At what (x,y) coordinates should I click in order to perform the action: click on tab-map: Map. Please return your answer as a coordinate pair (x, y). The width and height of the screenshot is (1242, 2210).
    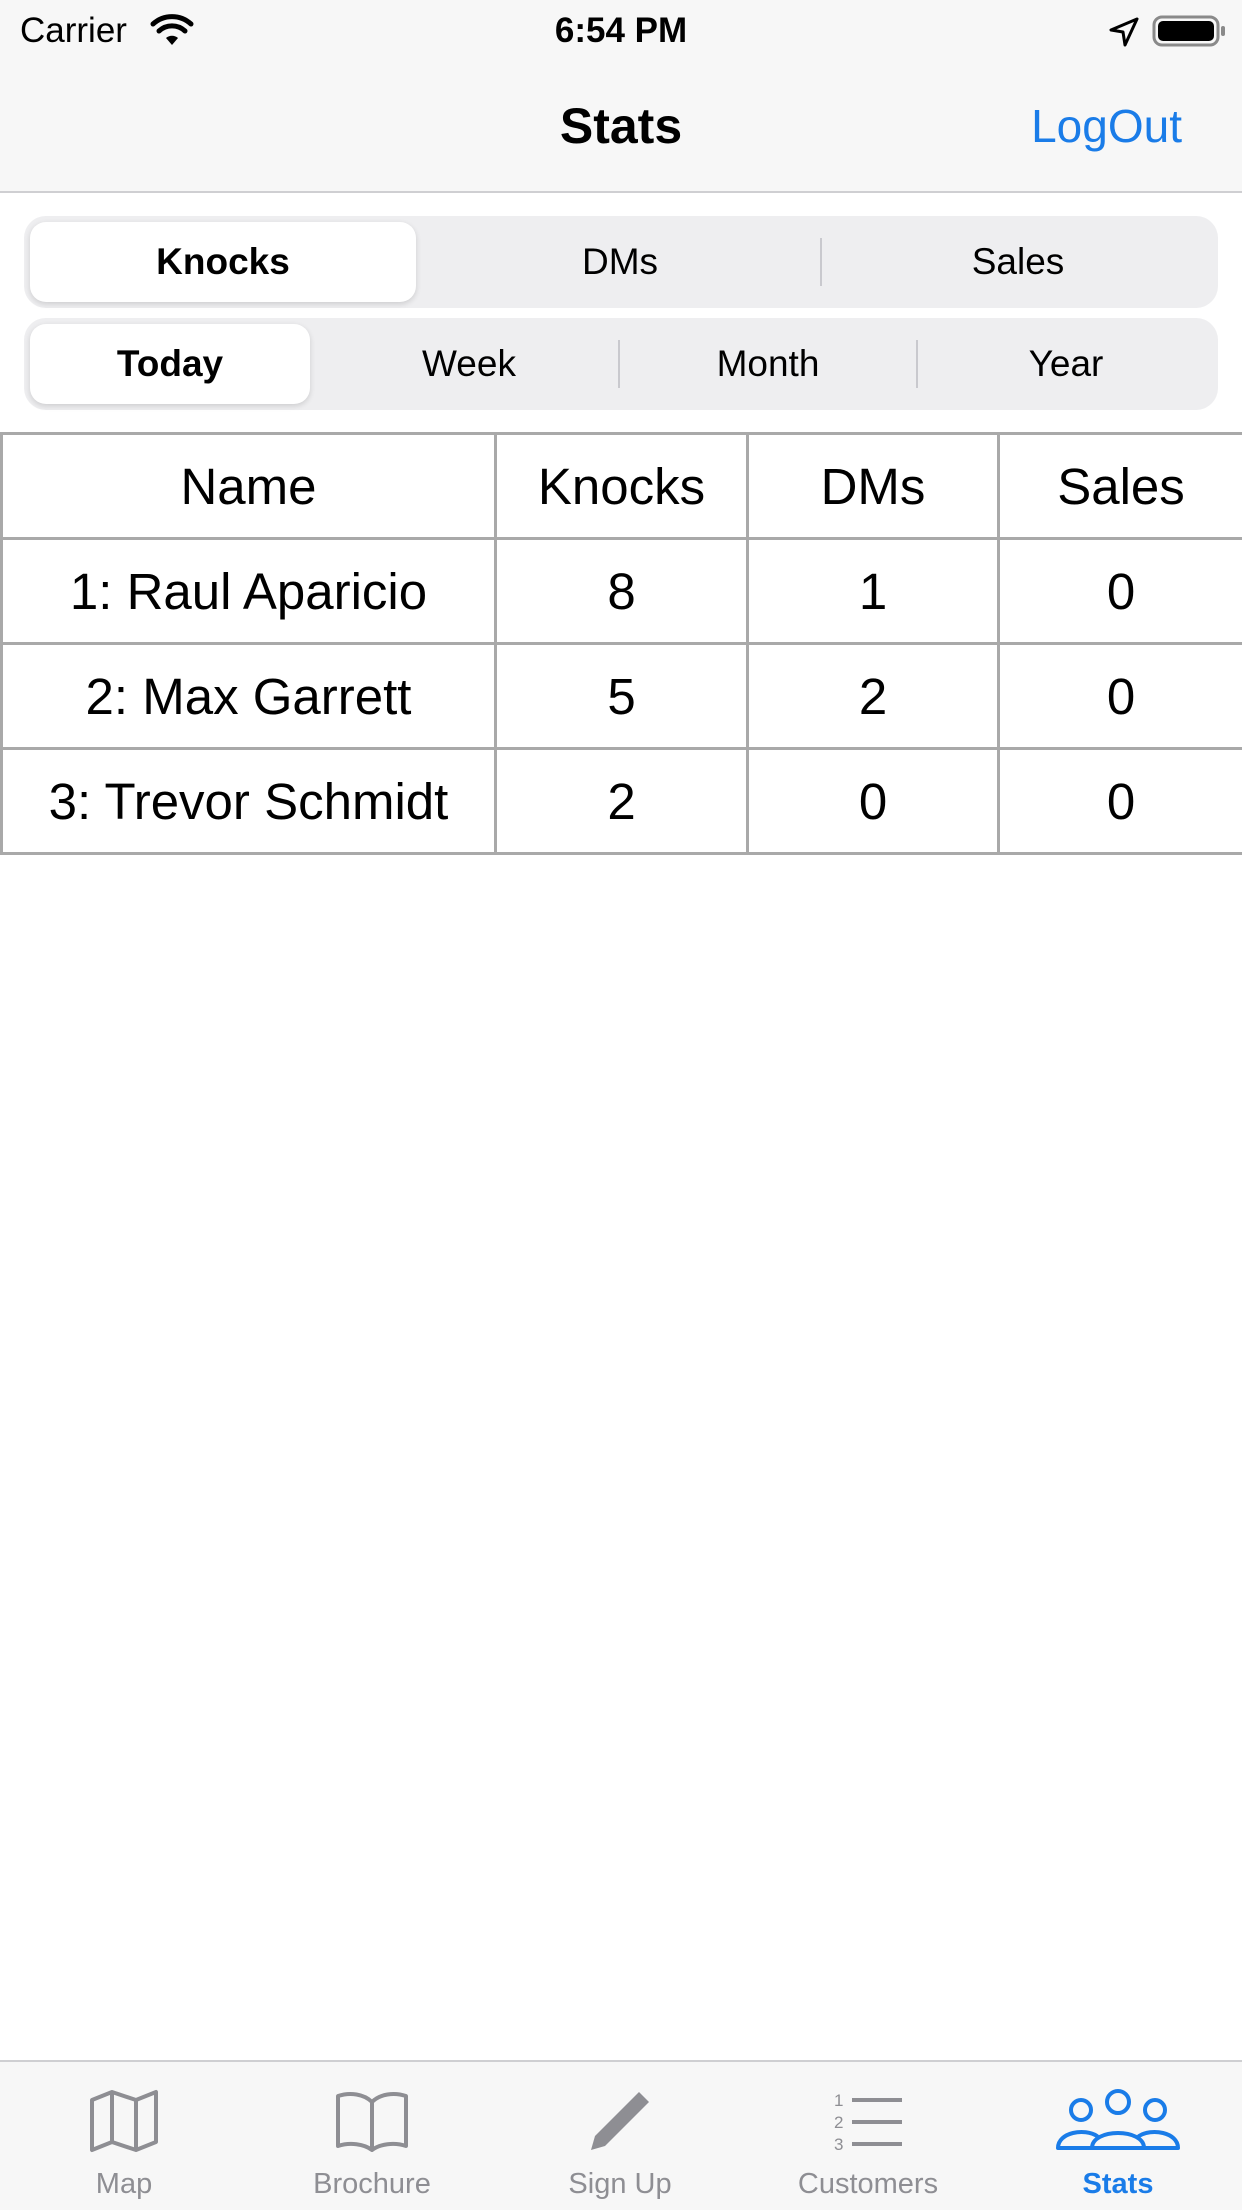
    Looking at the image, I should click on (124, 2136).